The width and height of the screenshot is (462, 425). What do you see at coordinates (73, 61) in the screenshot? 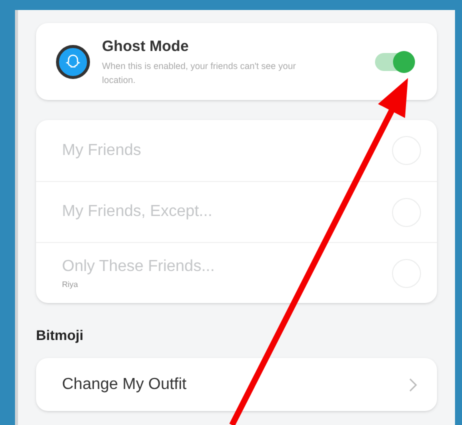
I see `ghost-avatar-icon` at bounding box center [73, 61].